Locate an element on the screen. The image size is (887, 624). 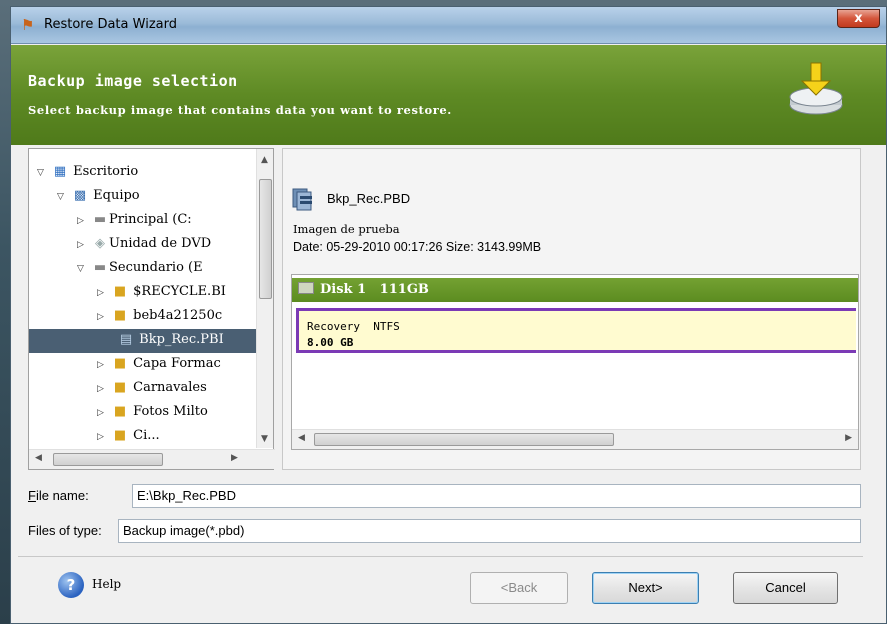
backup-file-icon: ▤ is located at coordinates (126, 339).